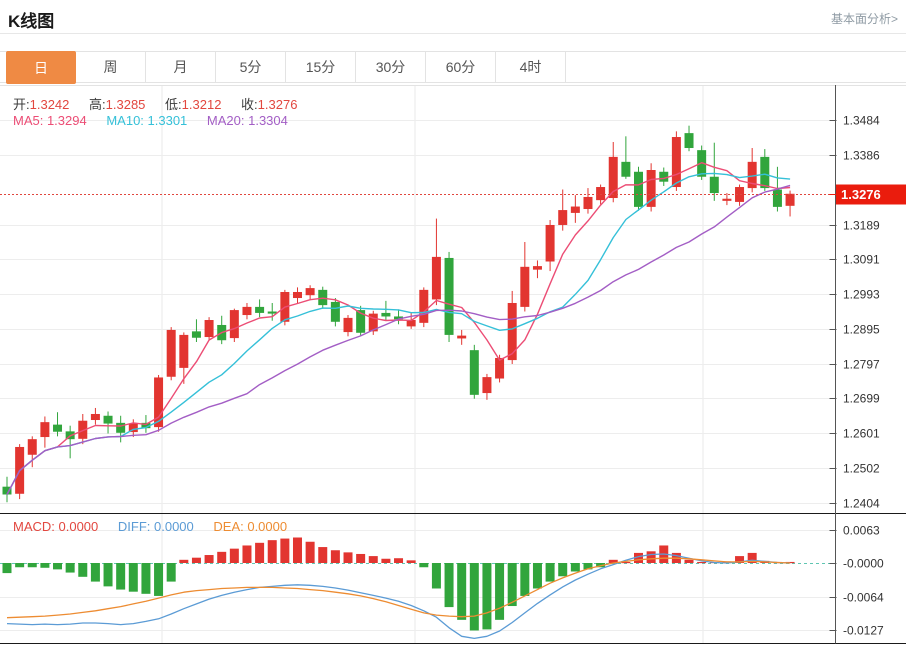 This screenshot has width=906, height=647. Describe the element at coordinates (147, 120) in the screenshot. I see `ma10-value: MA10: 1.3301` at that location.